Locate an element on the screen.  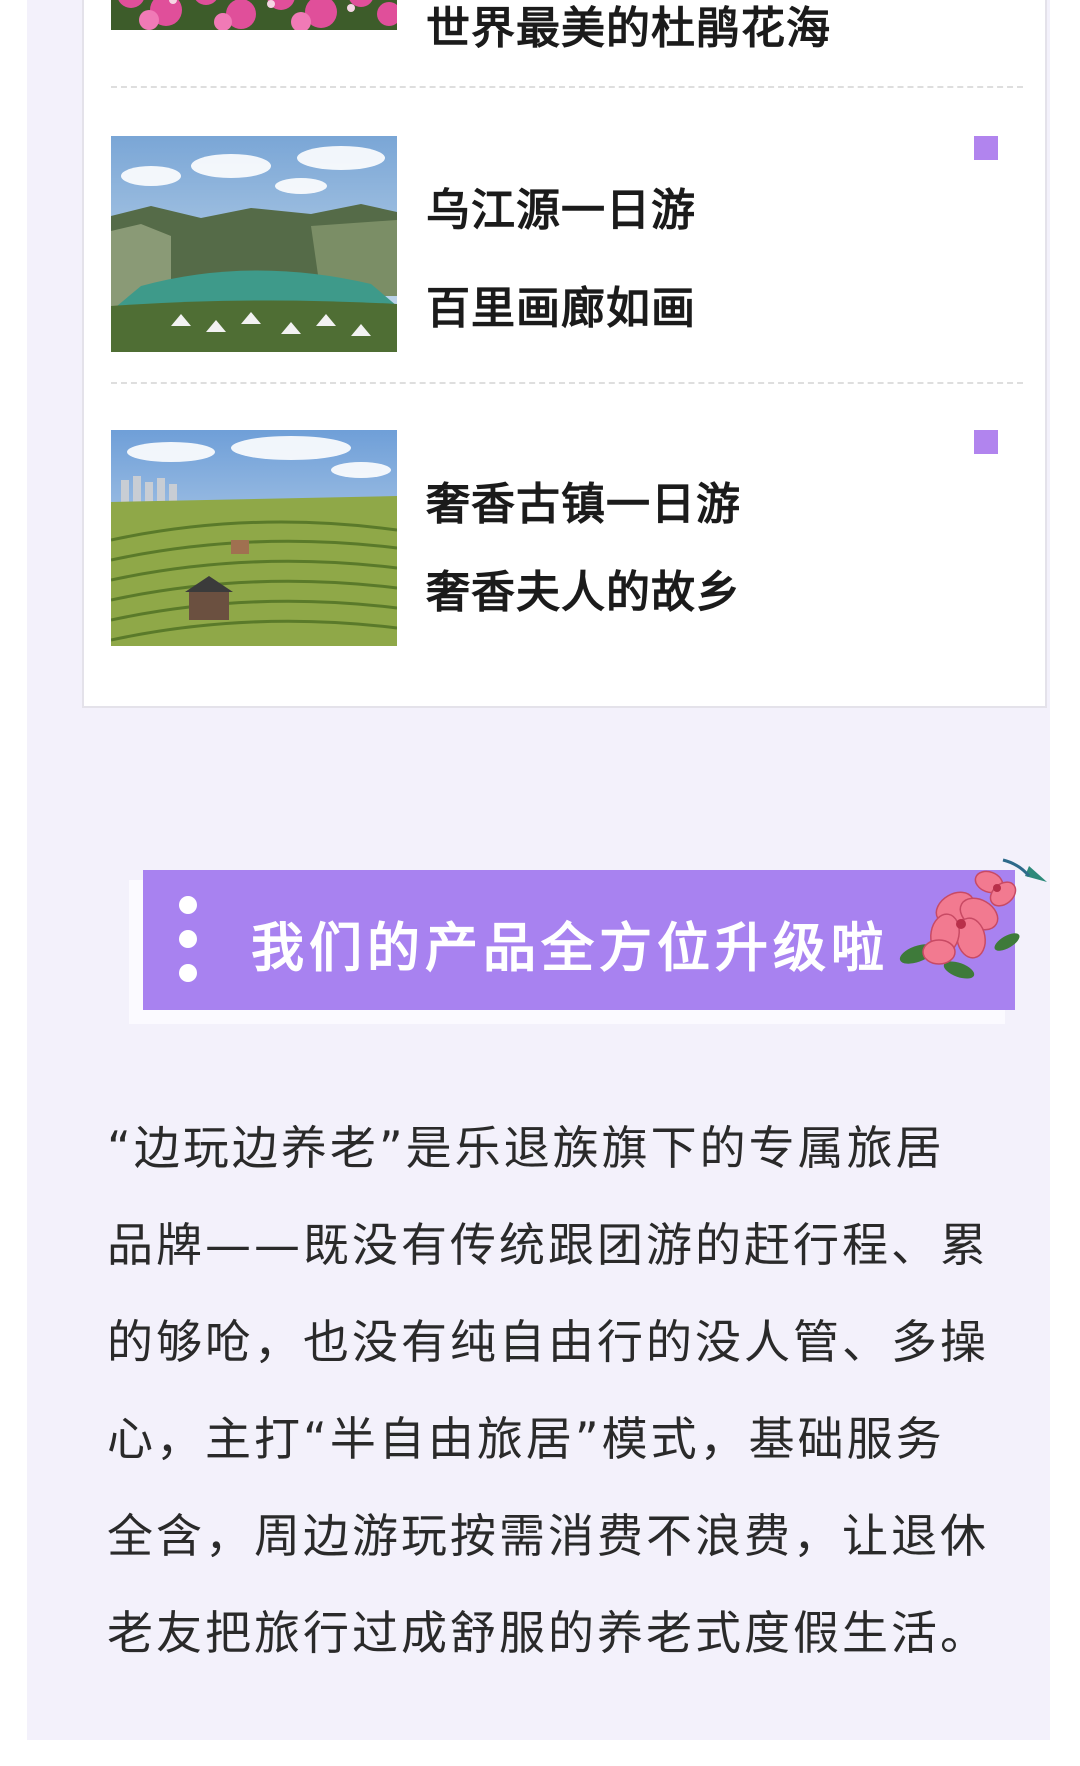
description-line: 心，主打“半自由旅居”模式，基础服务 is located at coordinates (526, 1439).